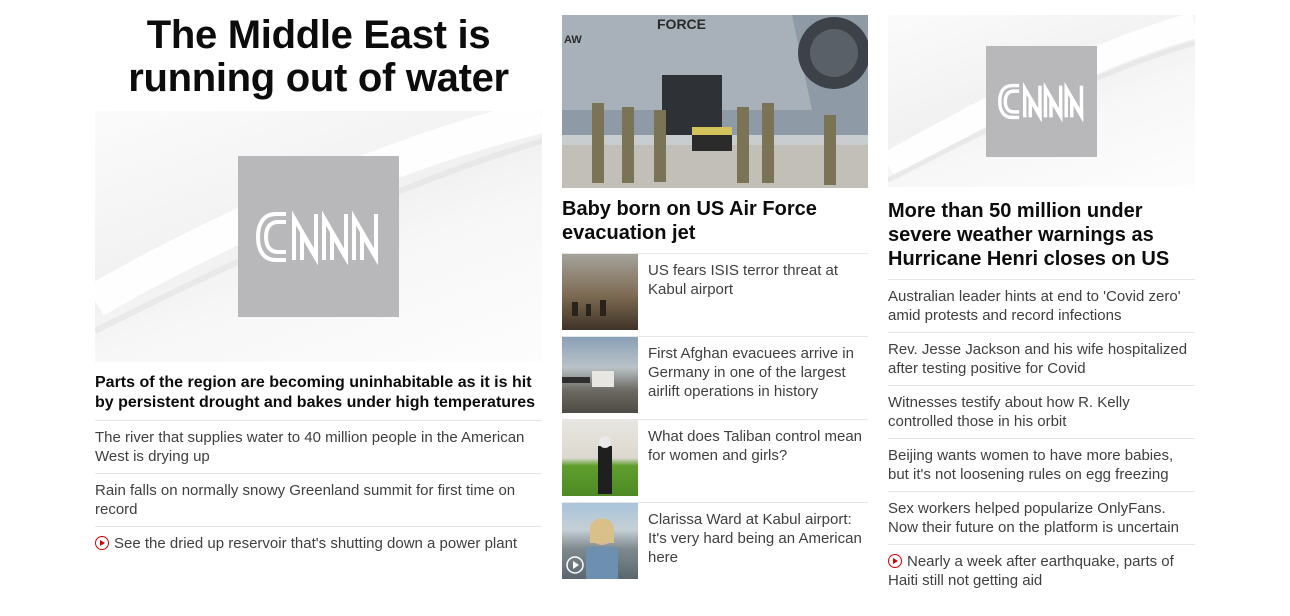 The width and height of the screenshot is (1290, 616). Describe the element at coordinates (681, 24) in the screenshot. I see `svg-text: FORCE` at that location.